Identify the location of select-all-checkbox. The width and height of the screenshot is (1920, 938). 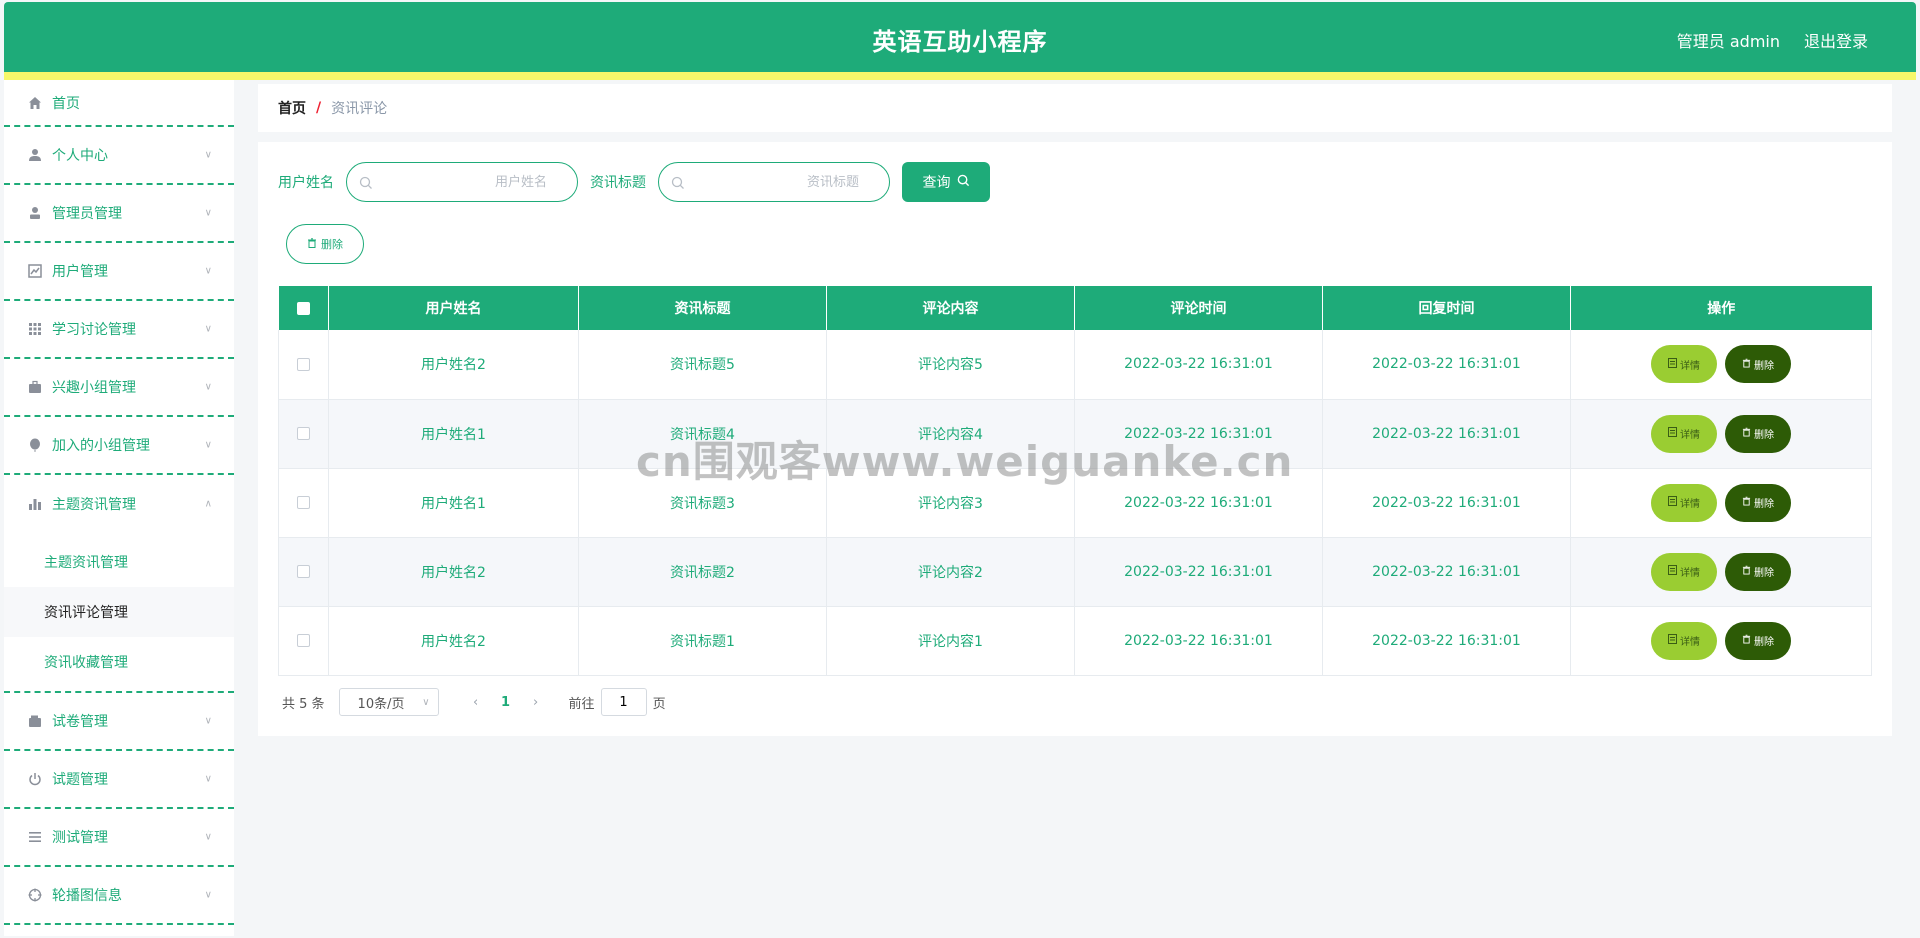
(303, 308).